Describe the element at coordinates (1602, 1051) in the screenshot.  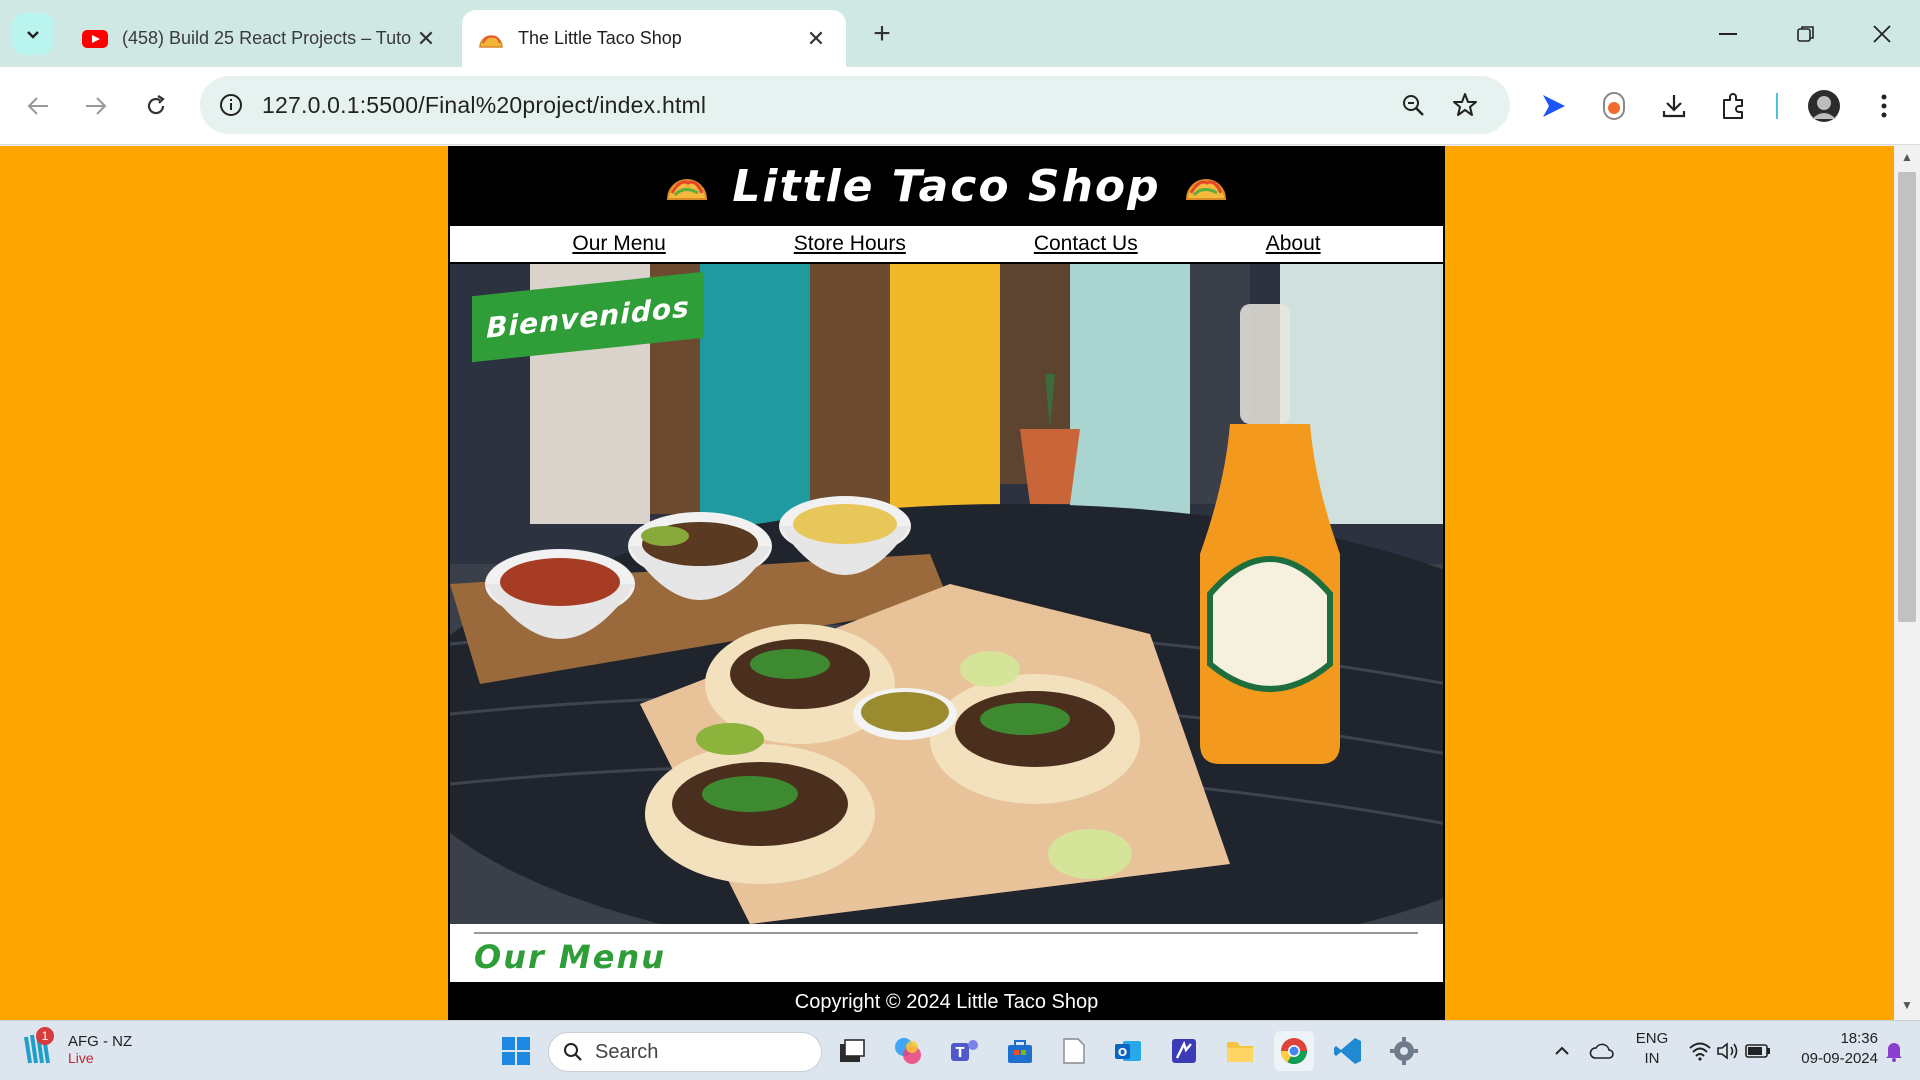
I see `onedrive-cloud-icon` at that location.